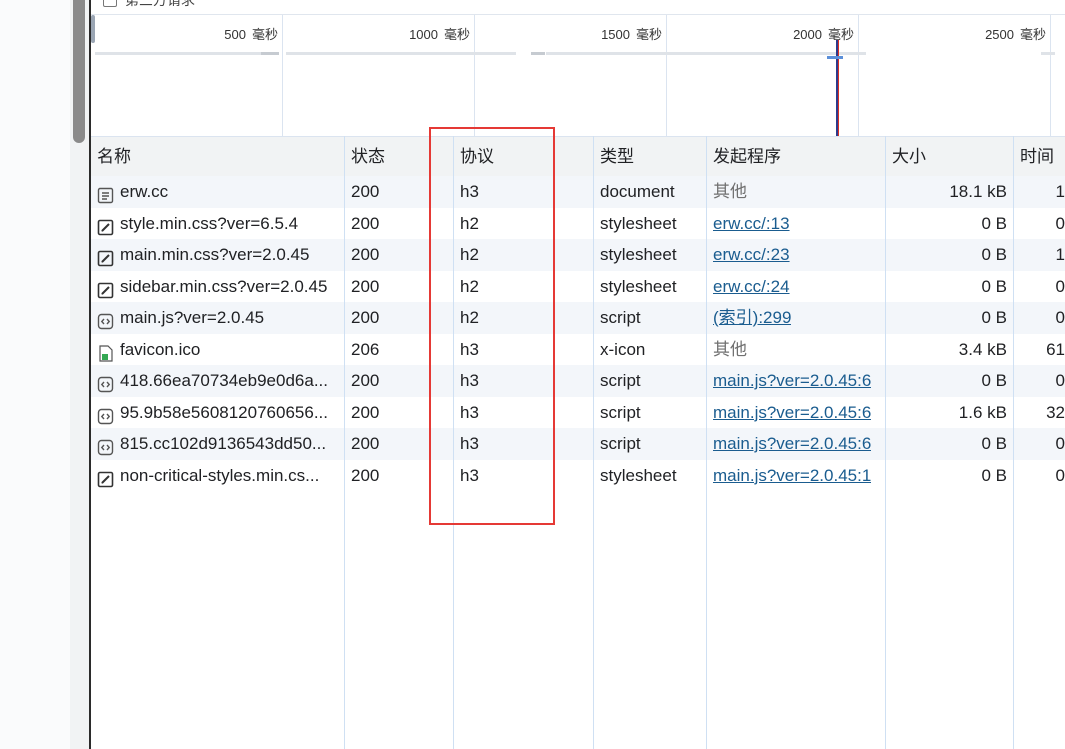 This screenshot has width=1065, height=749. I want to click on load-event-marker, so click(838, 88).